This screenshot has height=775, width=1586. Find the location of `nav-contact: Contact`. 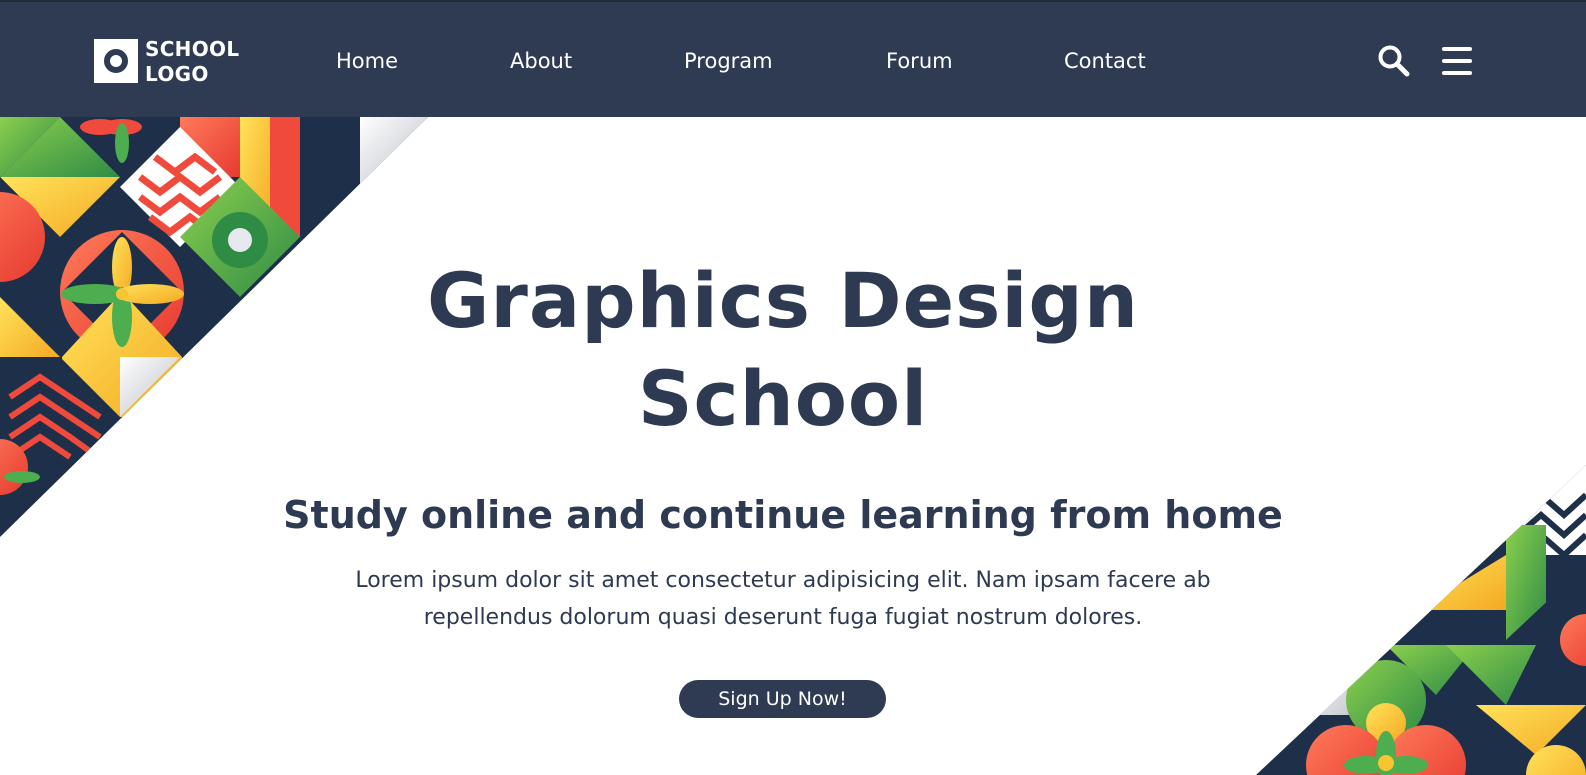

nav-contact: Contact is located at coordinates (1105, 61).